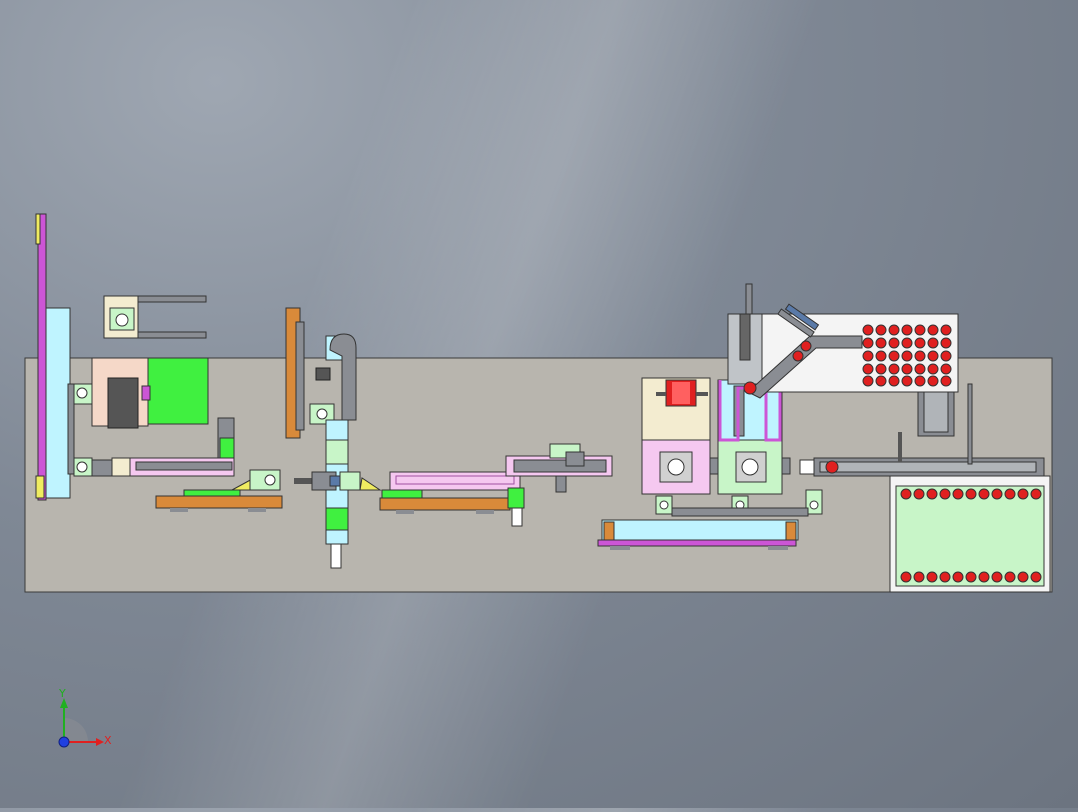 Image resolution: width=1078 pixels, height=812 pixels. Describe the element at coordinates (64, 742) in the screenshot. I see `z-axis-icon` at that location.